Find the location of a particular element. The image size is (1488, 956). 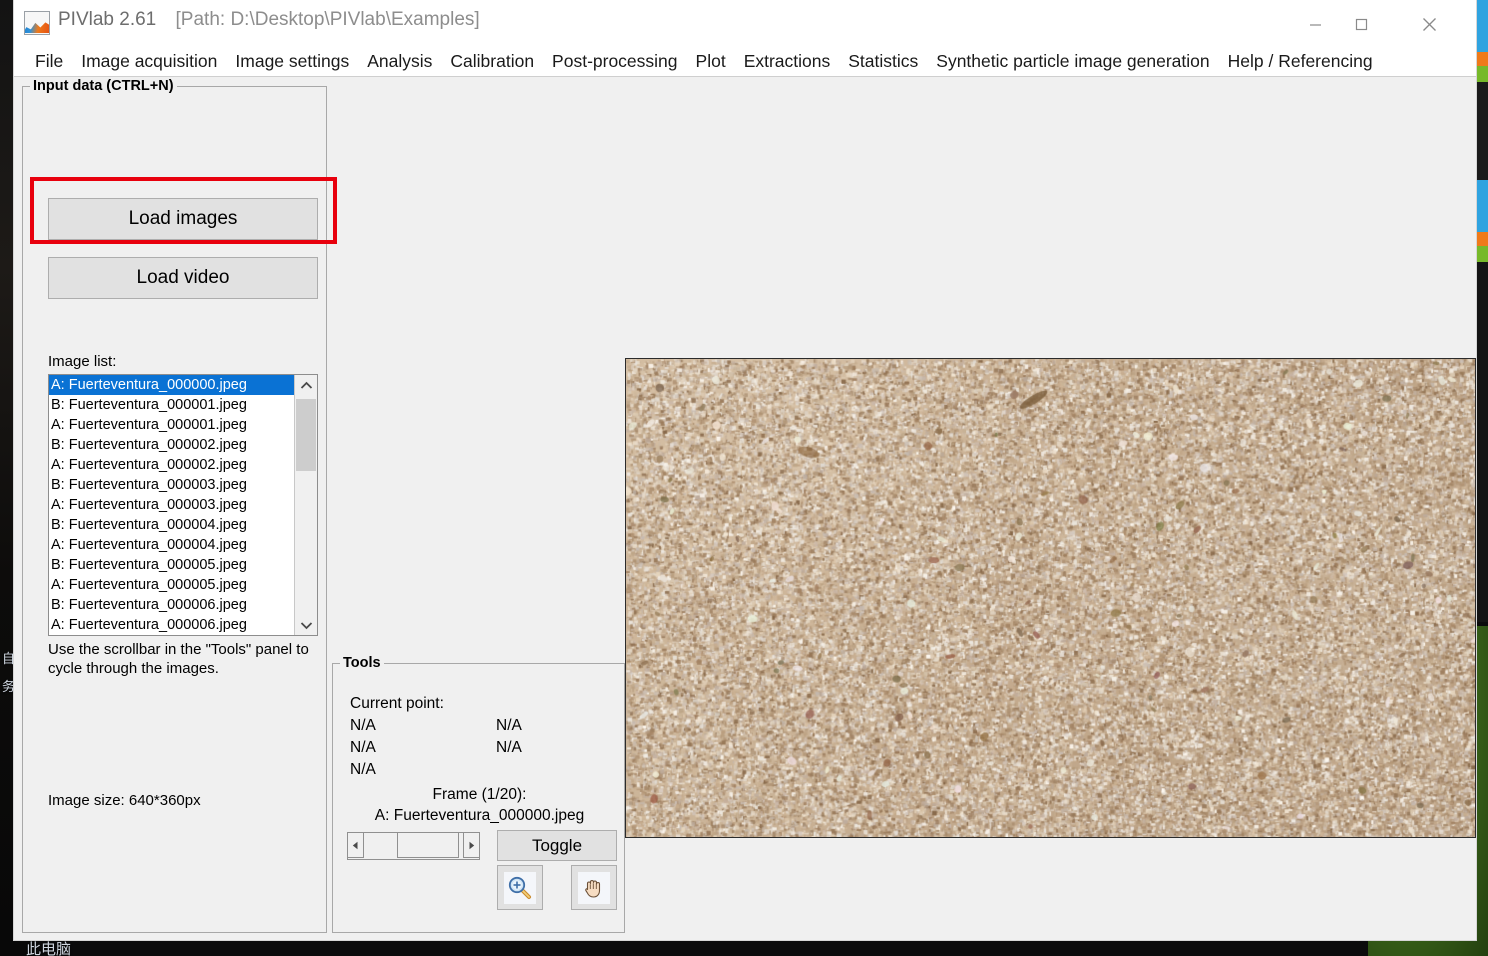

current-point-label: Current point: is located at coordinates (397, 703).